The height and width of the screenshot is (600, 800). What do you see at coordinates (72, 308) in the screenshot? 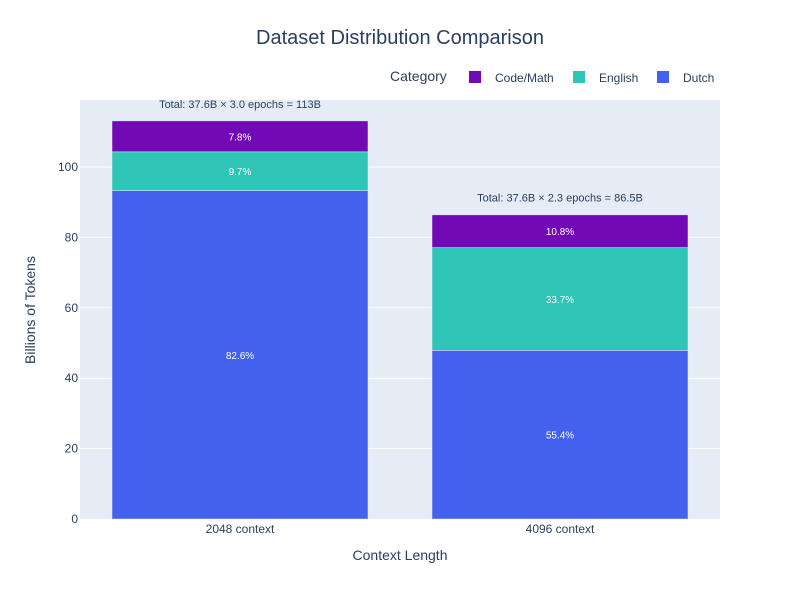
I see `y-tick-label: 60` at bounding box center [72, 308].